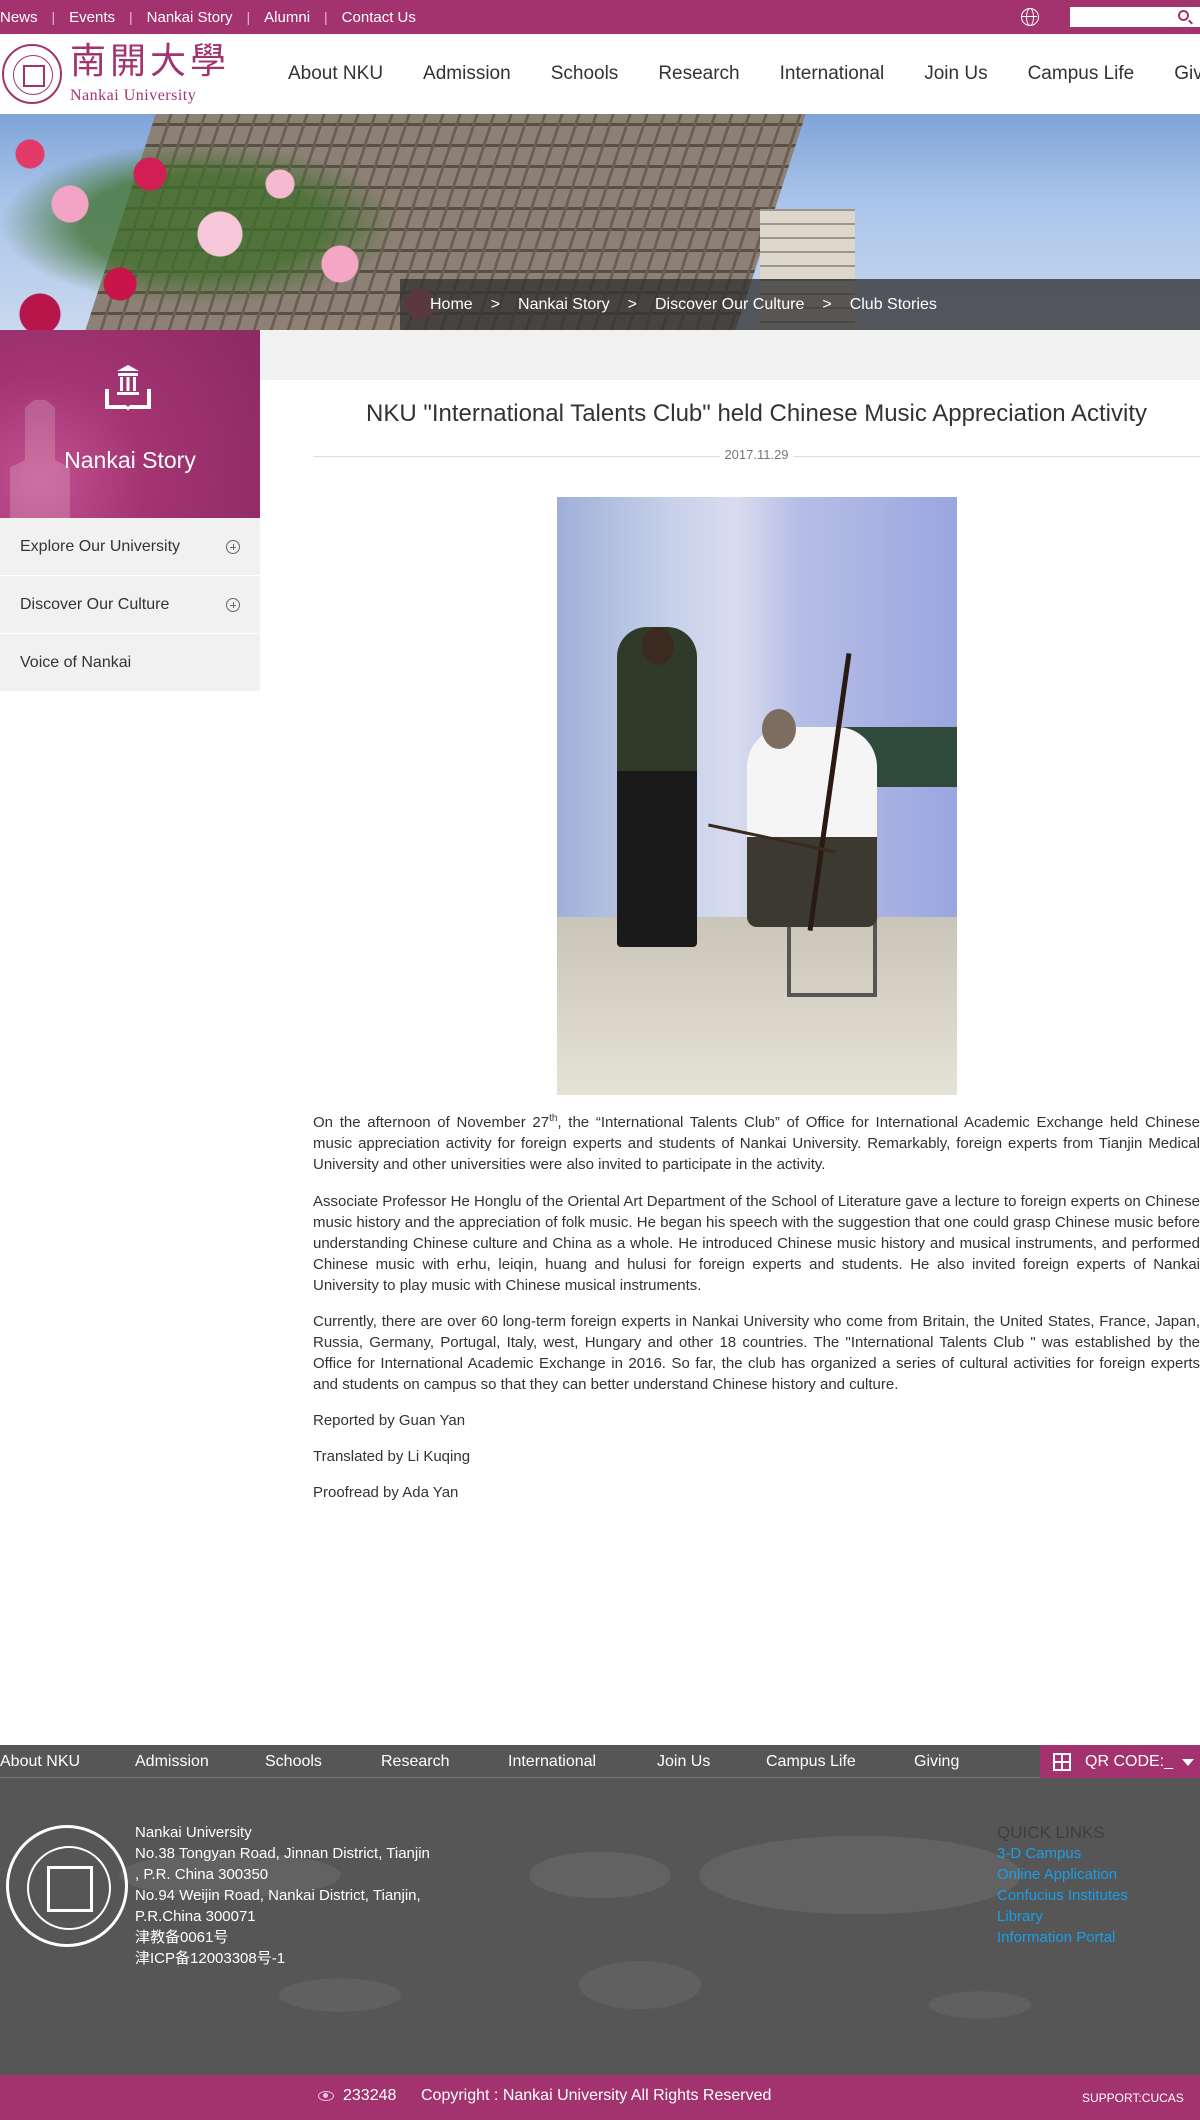  What do you see at coordinates (552, 1762) in the screenshot?
I see `footer-nav-international: International` at bounding box center [552, 1762].